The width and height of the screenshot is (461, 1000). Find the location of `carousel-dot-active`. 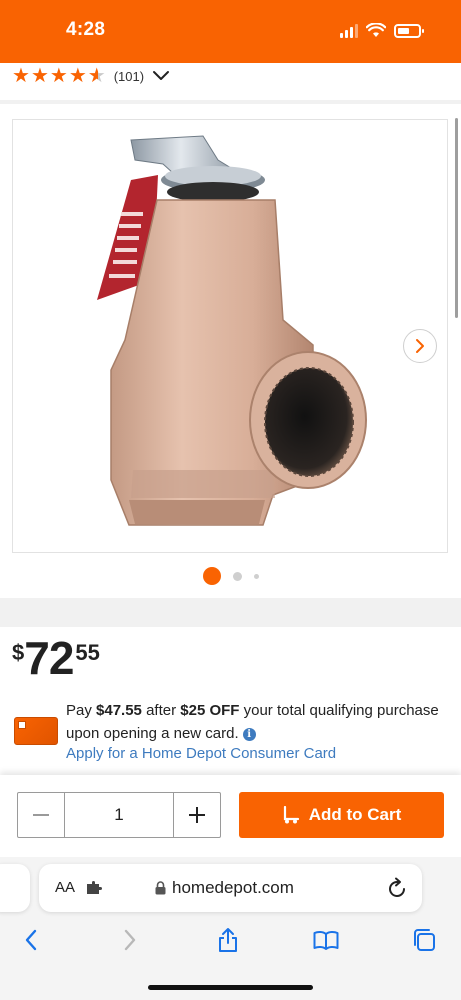

carousel-dot-active is located at coordinates (211, 576).